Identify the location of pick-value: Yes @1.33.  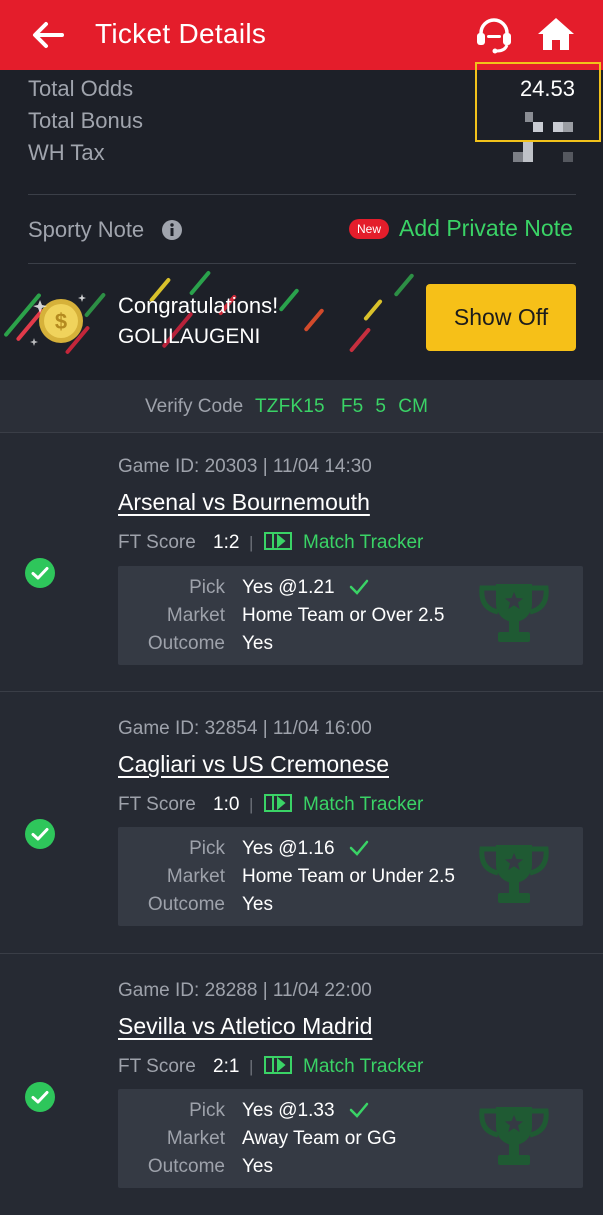
(288, 1110).